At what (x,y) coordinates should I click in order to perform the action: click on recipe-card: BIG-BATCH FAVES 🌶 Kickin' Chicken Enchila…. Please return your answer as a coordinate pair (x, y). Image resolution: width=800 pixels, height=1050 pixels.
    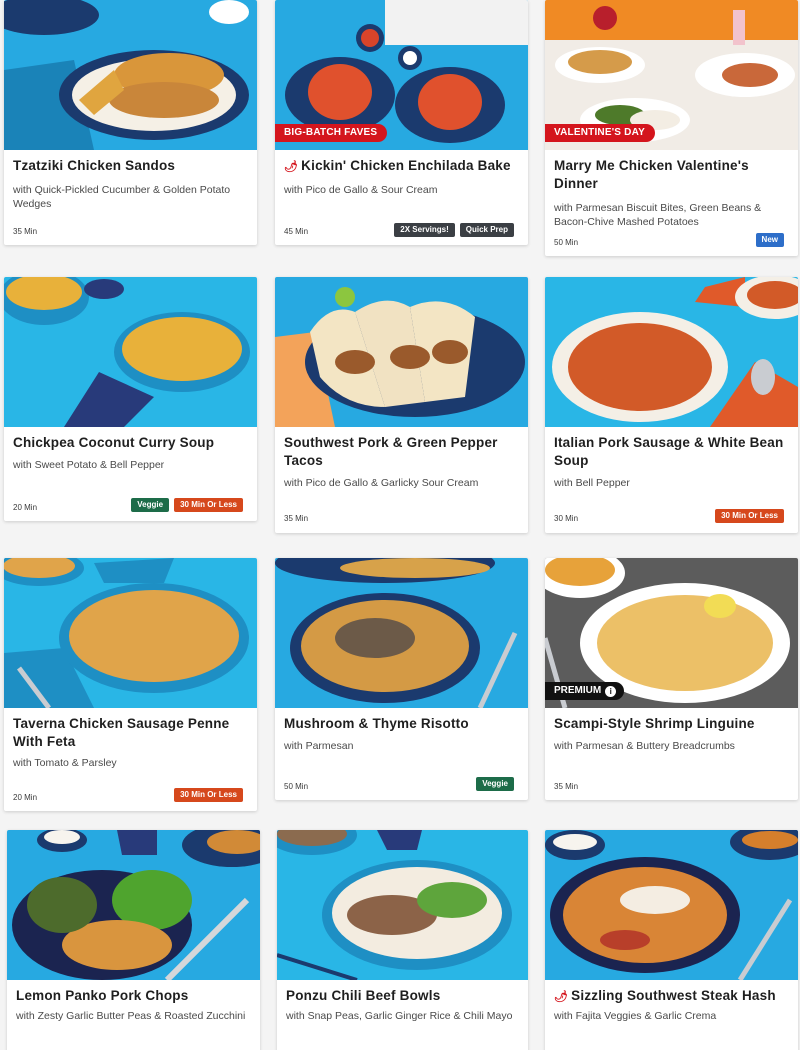
    Looking at the image, I should click on (401, 122).